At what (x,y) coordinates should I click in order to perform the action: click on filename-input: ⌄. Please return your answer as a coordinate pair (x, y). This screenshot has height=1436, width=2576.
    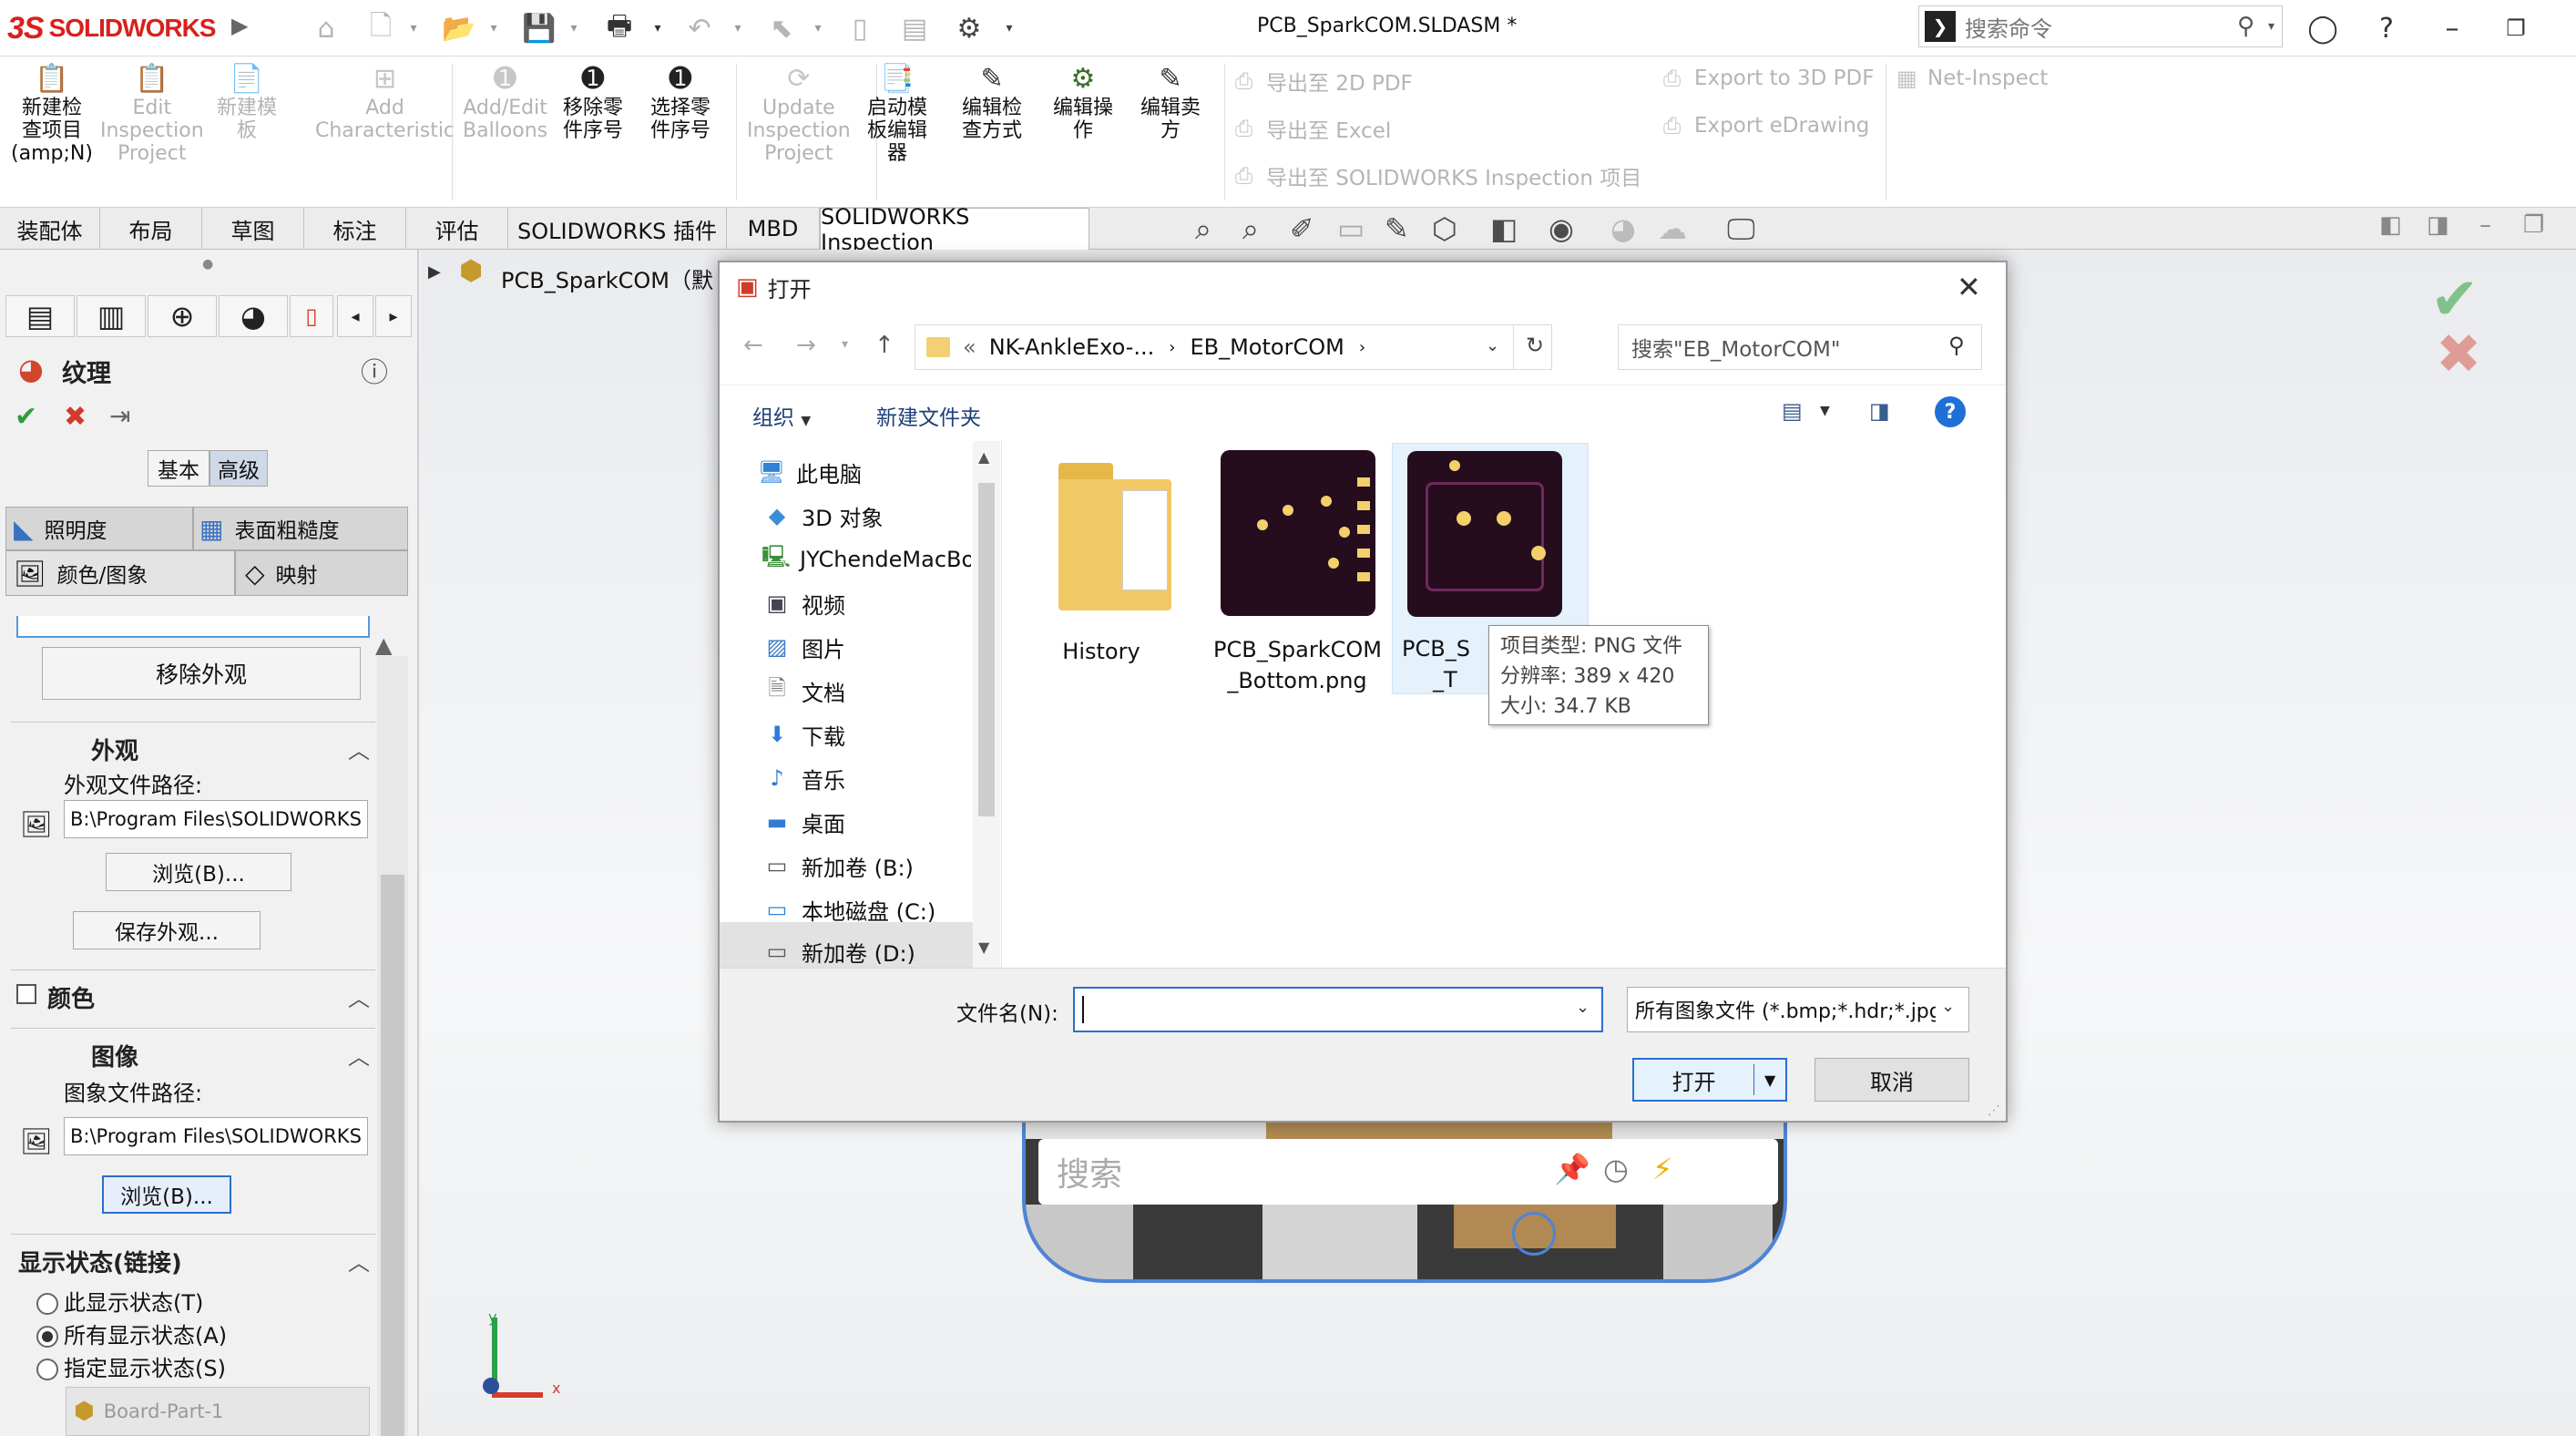
    Looking at the image, I should click on (1338, 1010).